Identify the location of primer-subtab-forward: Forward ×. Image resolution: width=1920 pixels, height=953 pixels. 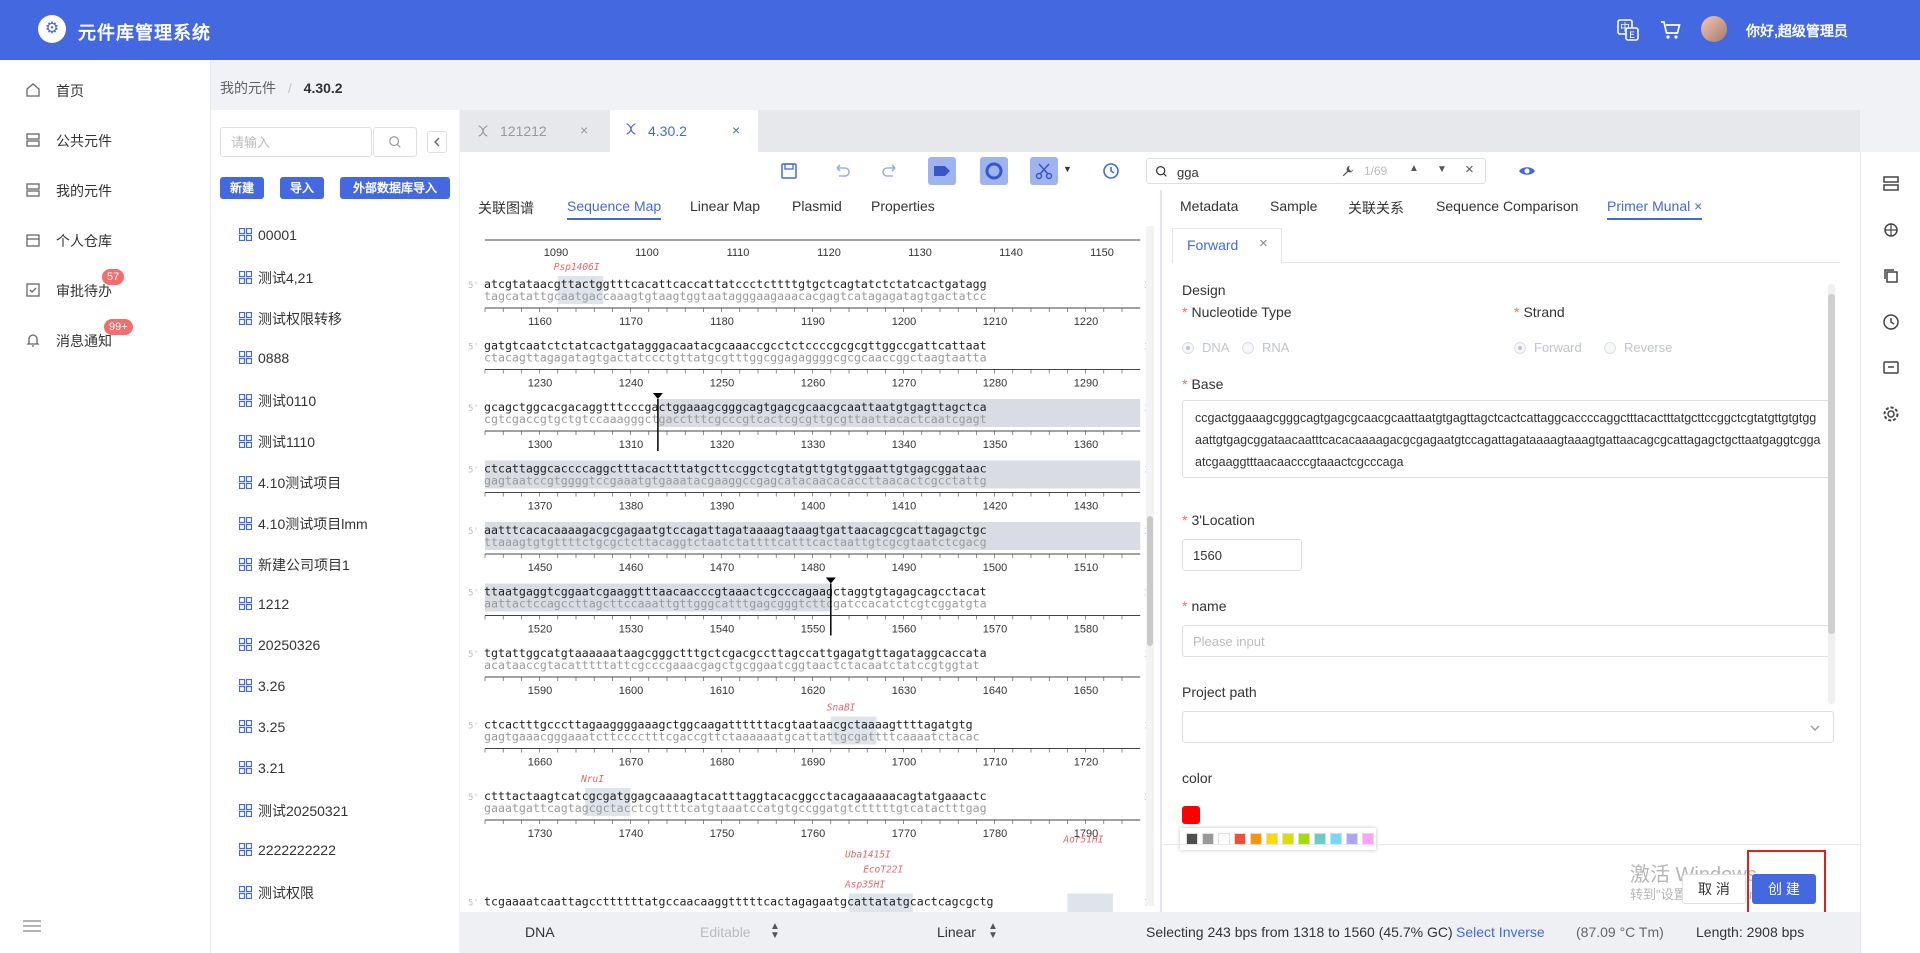
(1227, 245).